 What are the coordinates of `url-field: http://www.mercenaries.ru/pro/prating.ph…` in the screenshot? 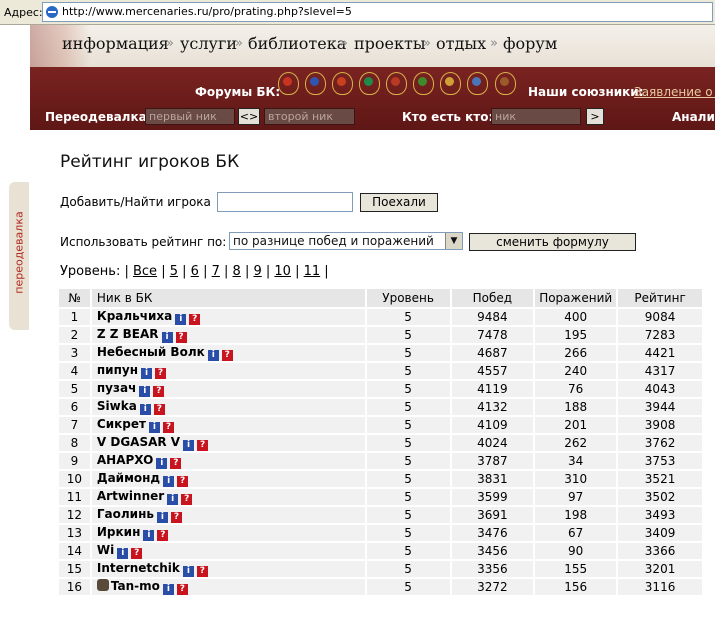 It's located at (377, 12).